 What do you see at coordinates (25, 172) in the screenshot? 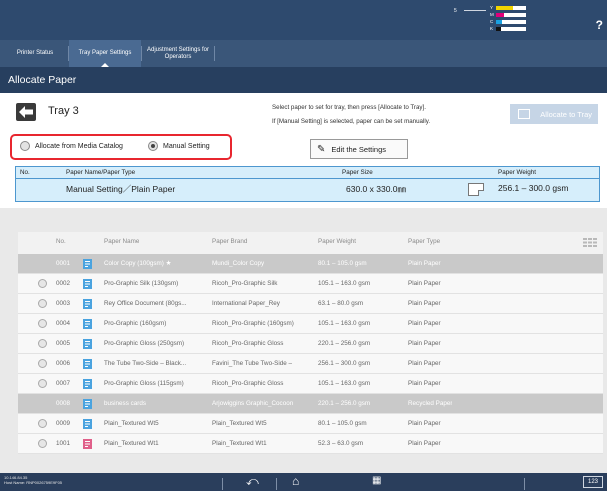
I see `header-no: No.` at bounding box center [25, 172].